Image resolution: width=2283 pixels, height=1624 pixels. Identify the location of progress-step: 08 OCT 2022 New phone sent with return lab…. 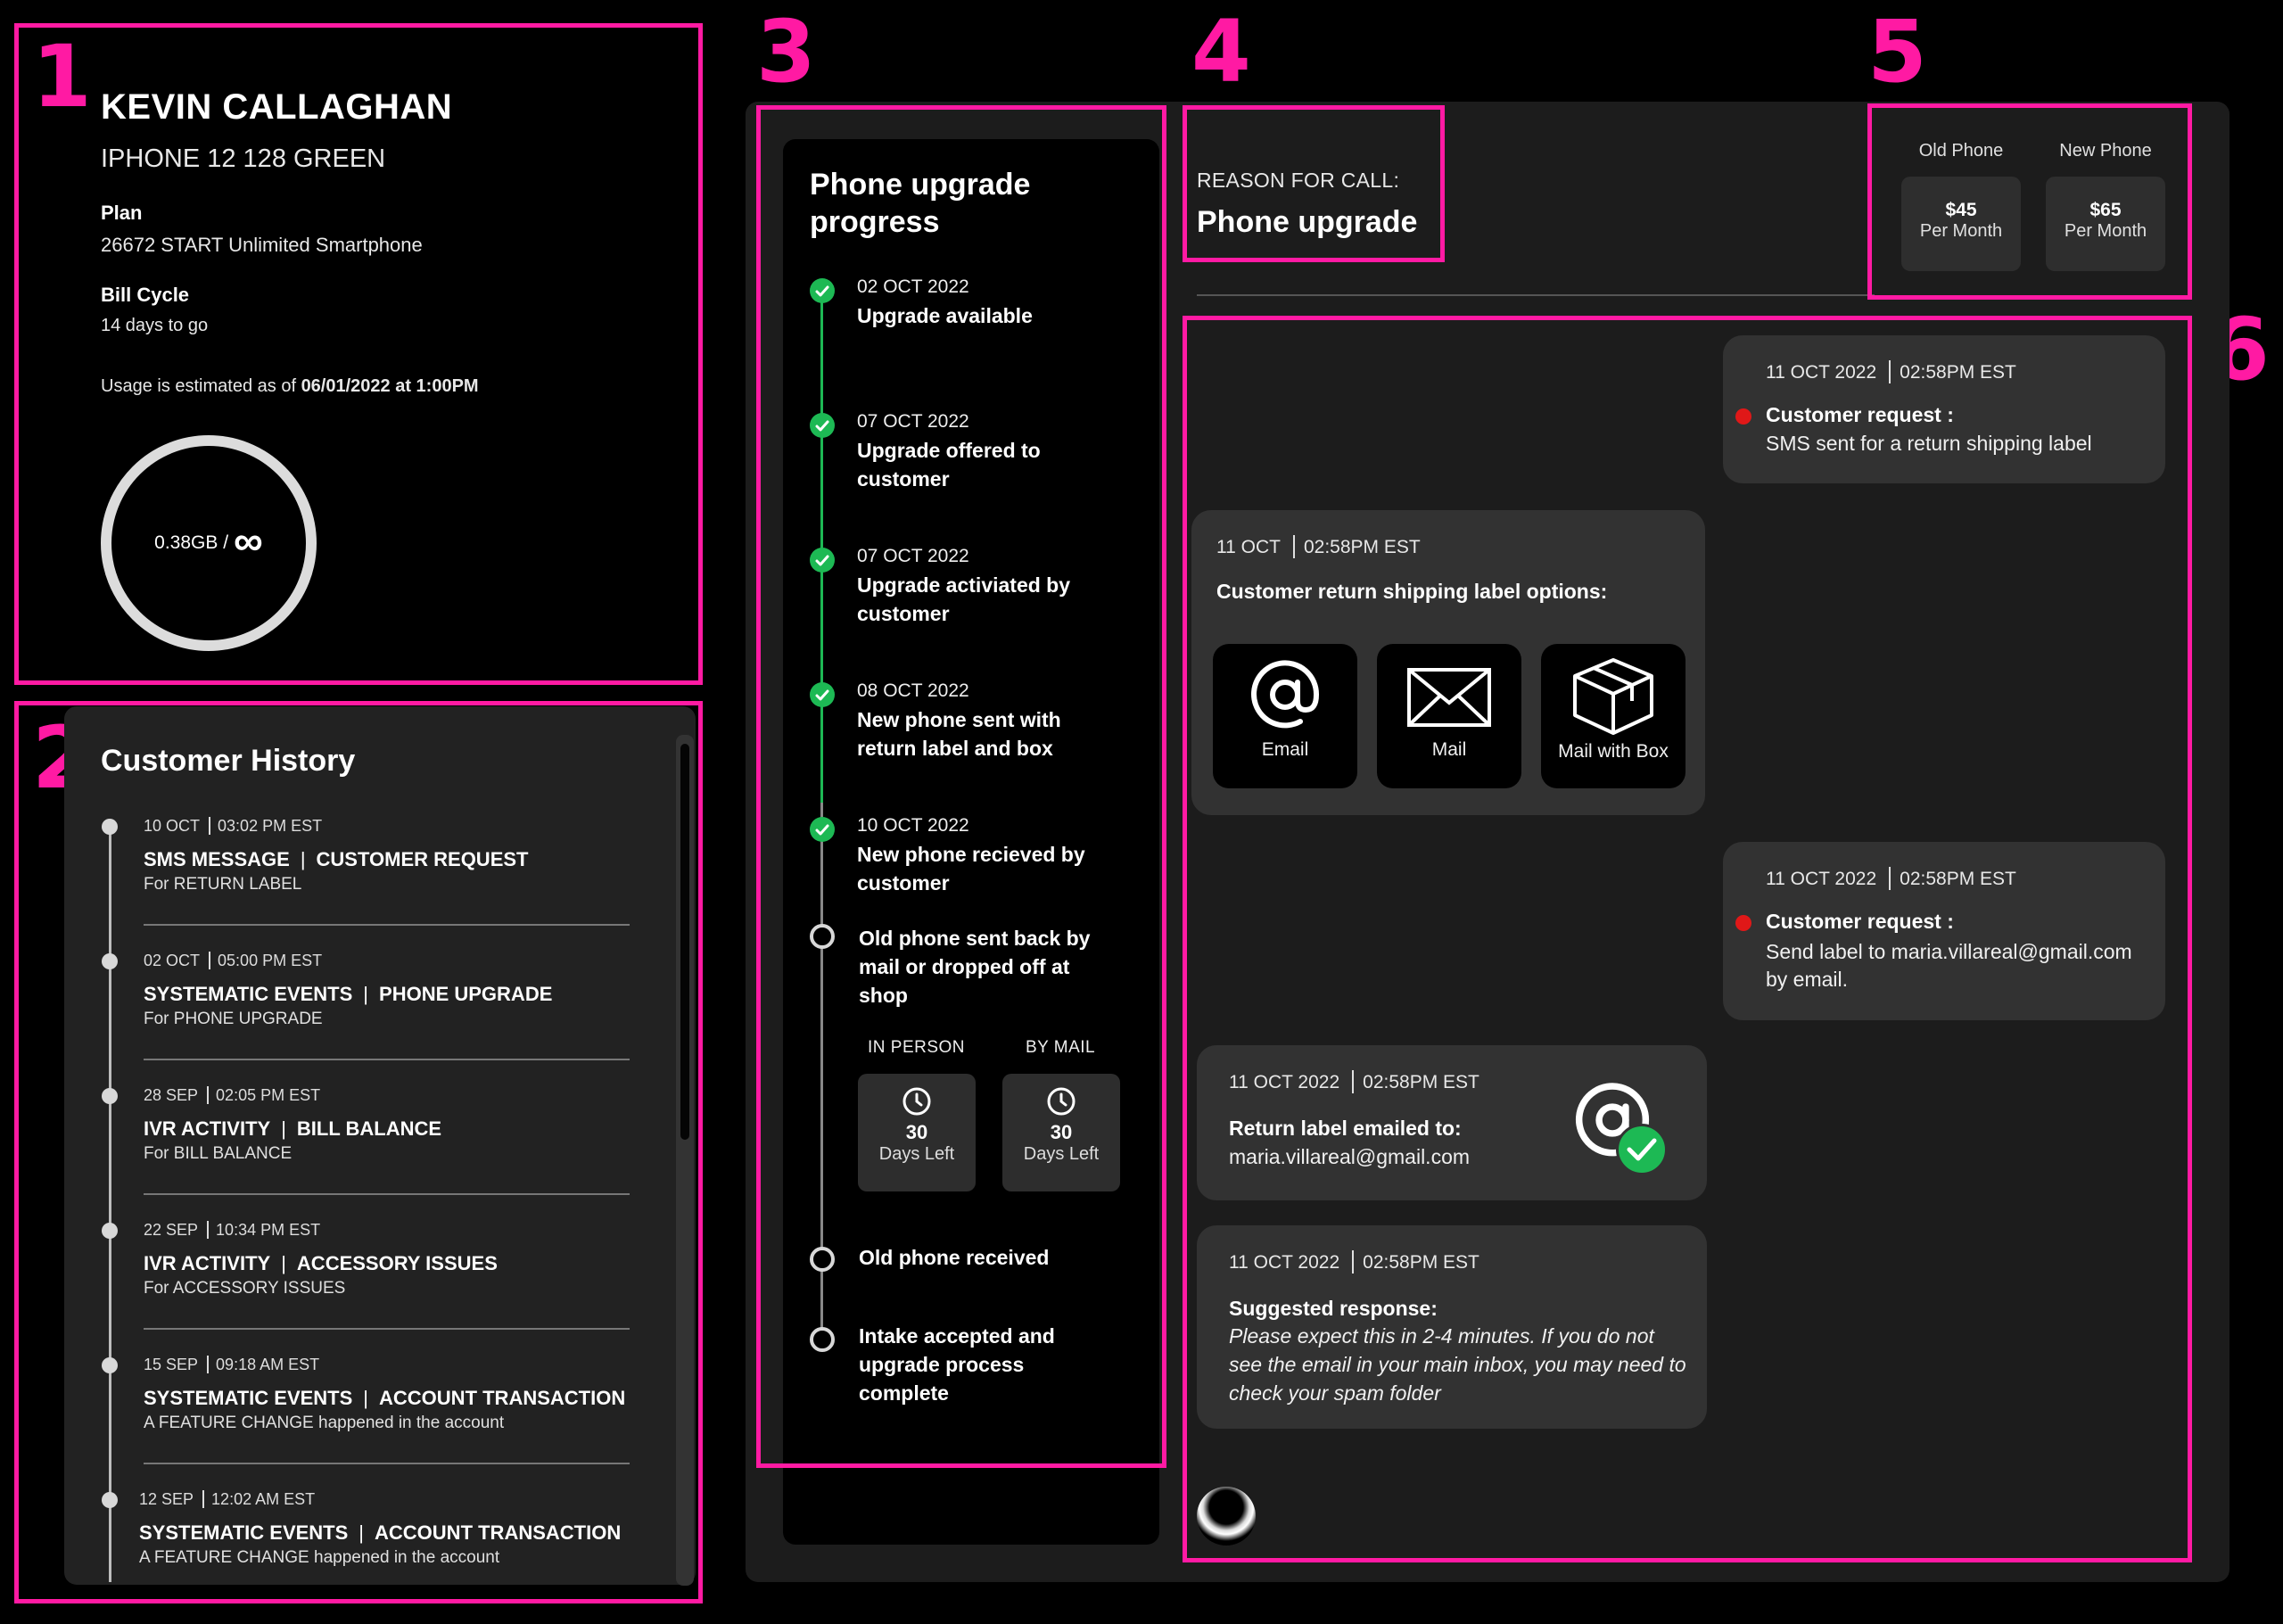
(959, 721).